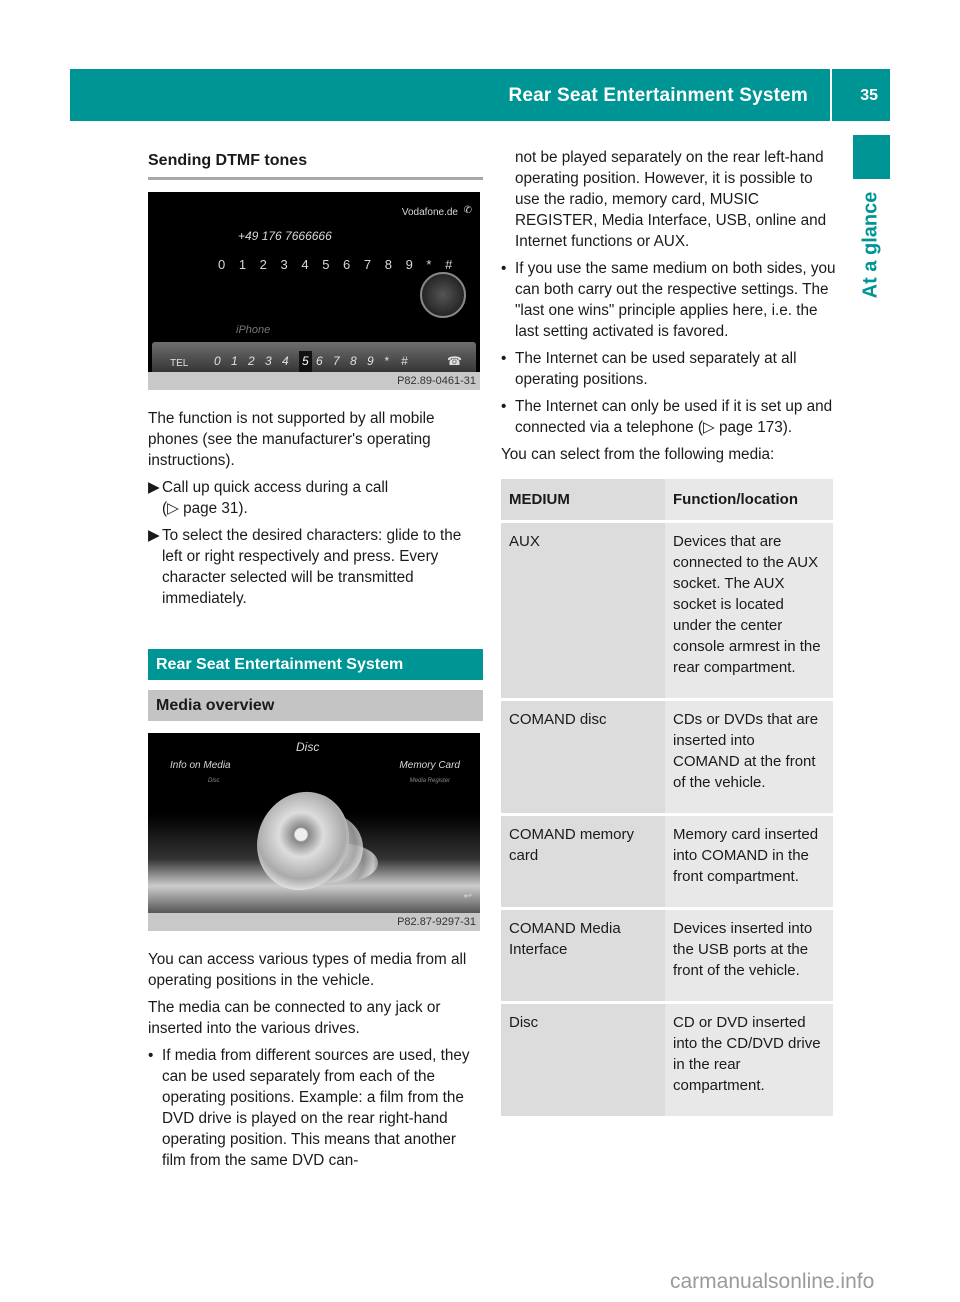  I want to click on figure-caption: P82.89-0461-31, so click(314, 381).